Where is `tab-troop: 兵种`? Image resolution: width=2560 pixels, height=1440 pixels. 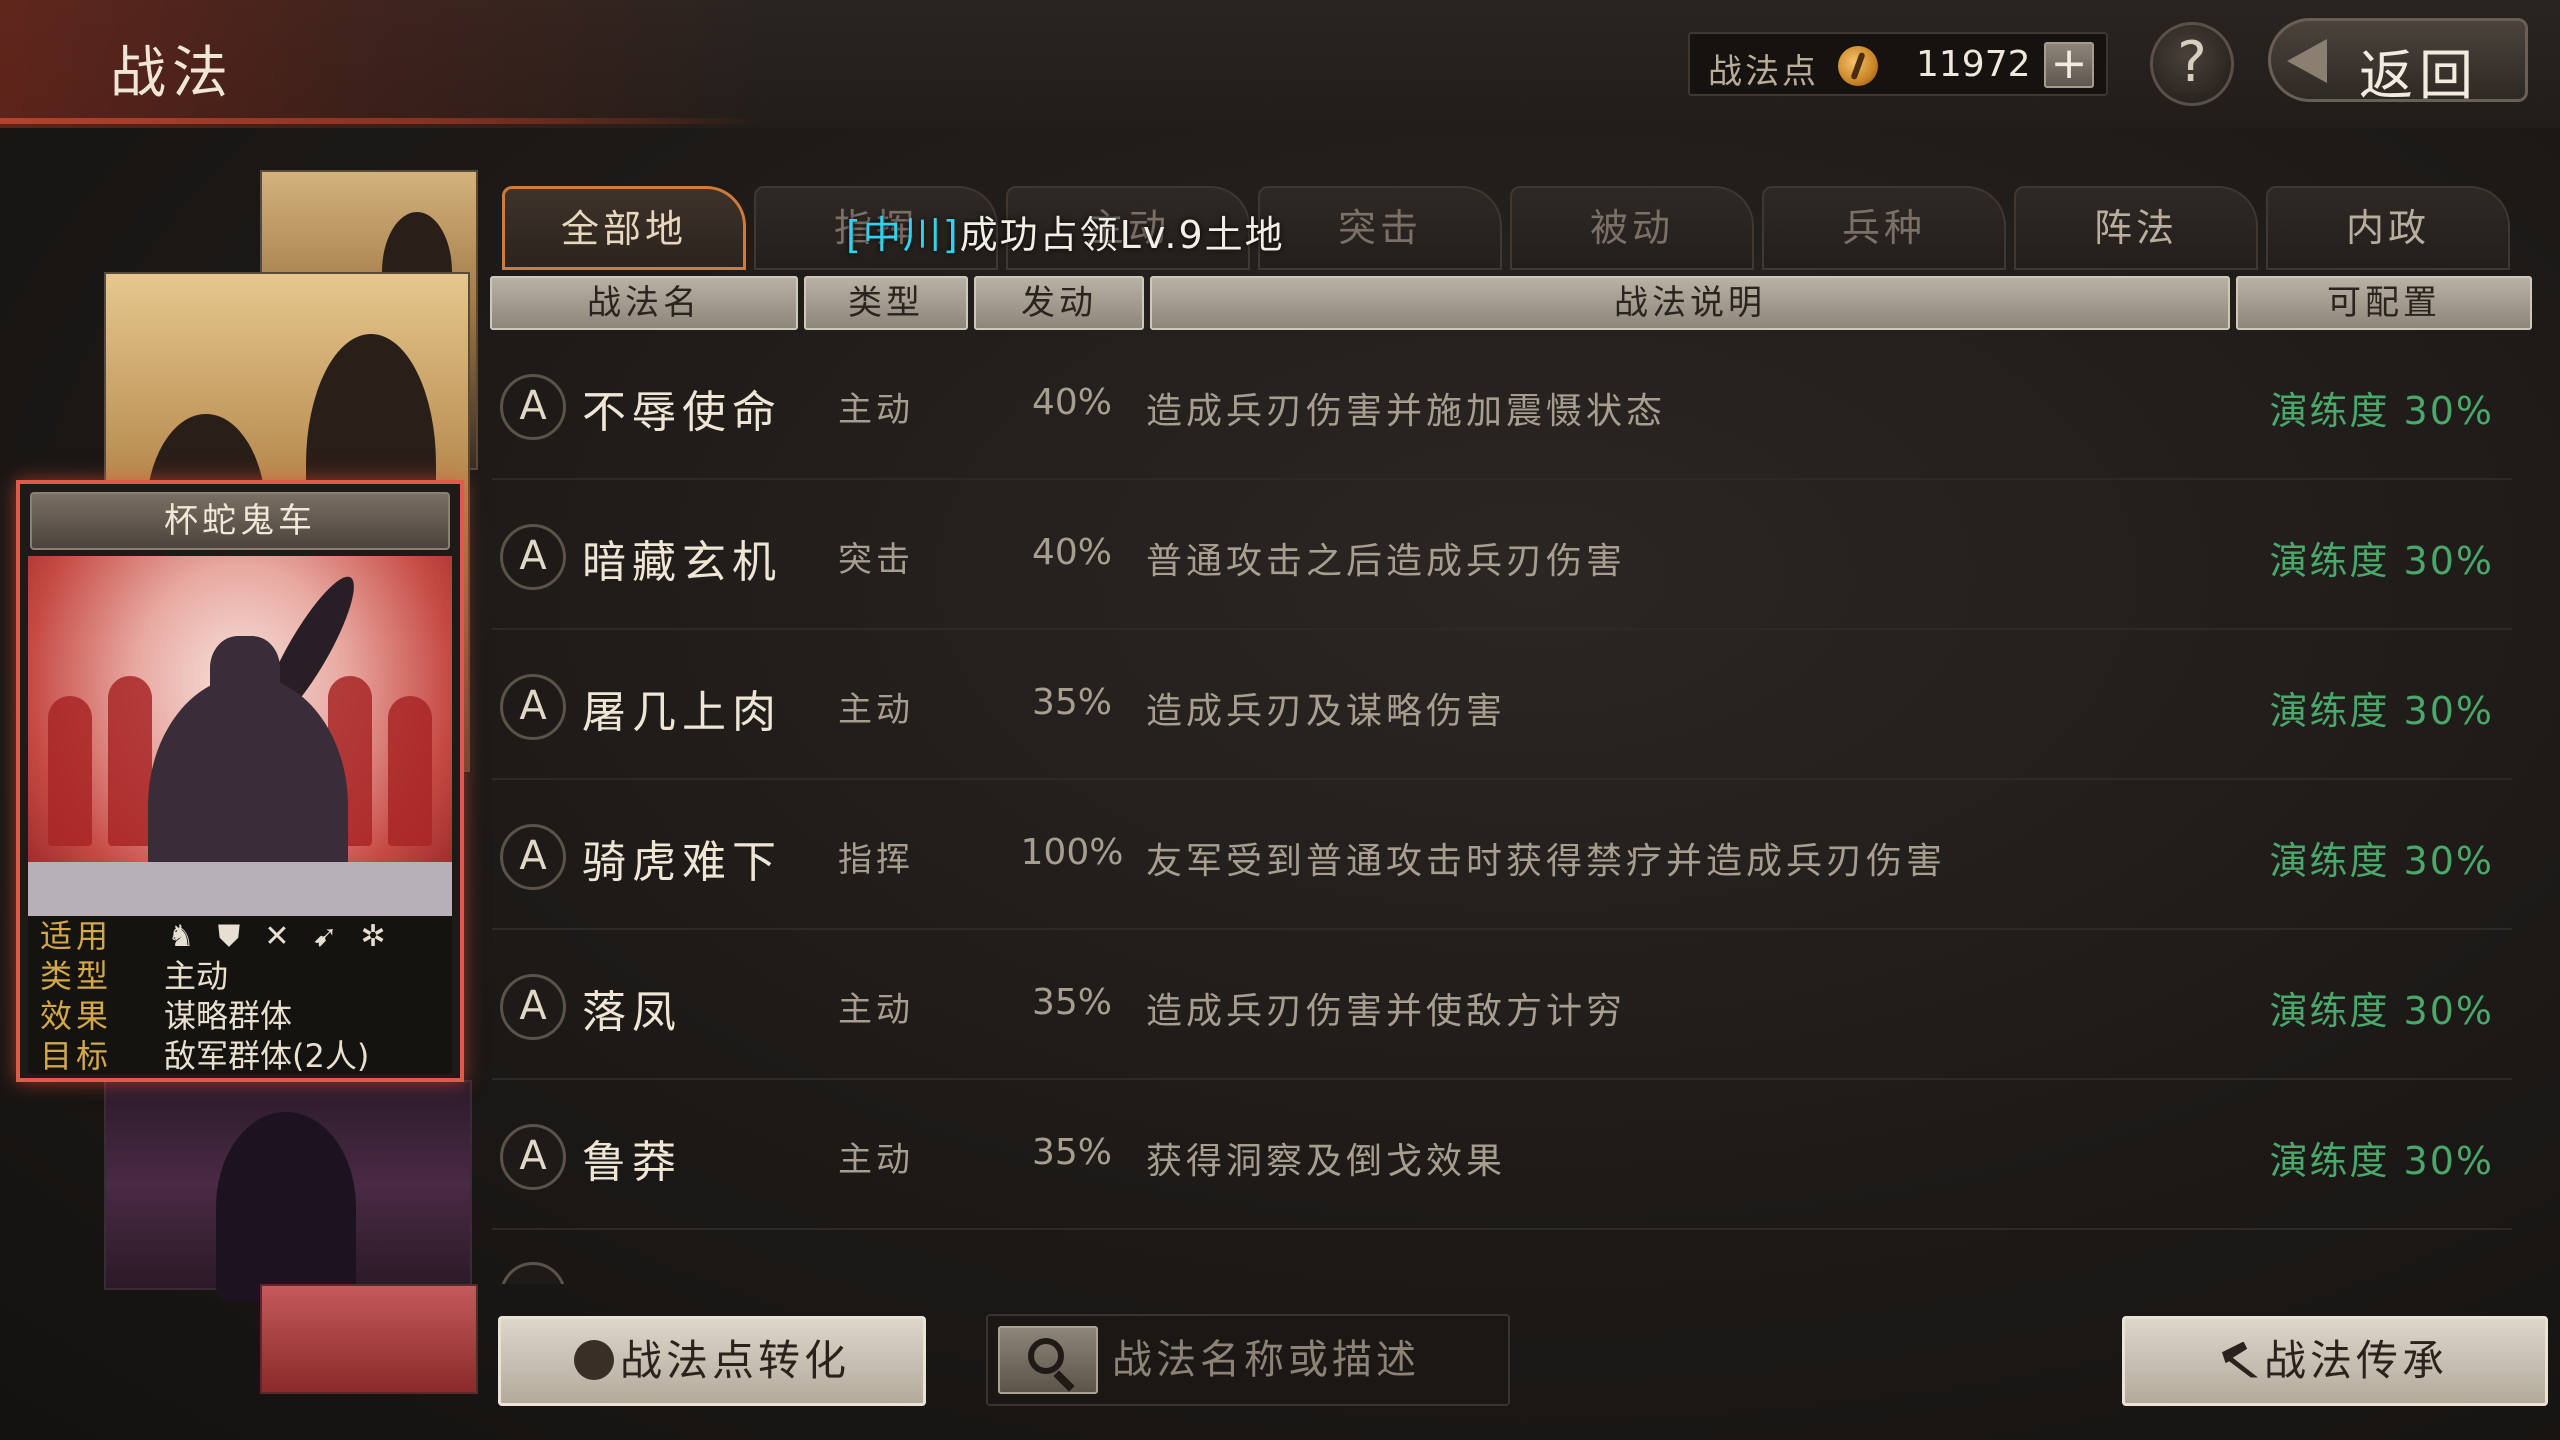
tab-troop: 兵种 is located at coordinates (1884, 228).